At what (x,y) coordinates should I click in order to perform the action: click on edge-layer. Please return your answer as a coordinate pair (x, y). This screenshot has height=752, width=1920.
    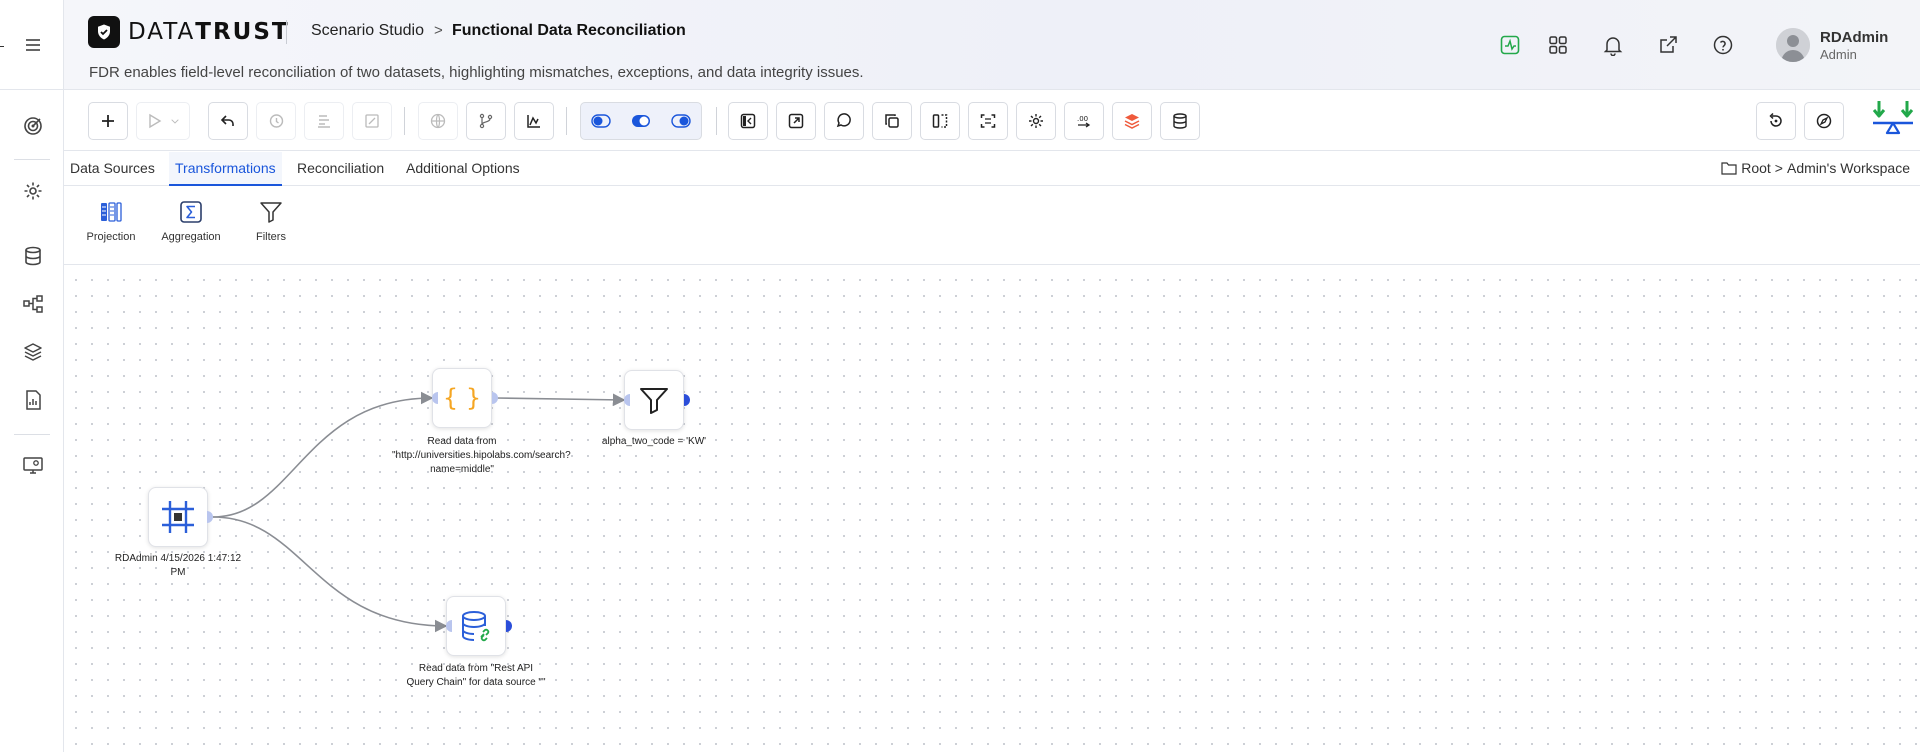
    Looking at the image, I should click on (419, 512).